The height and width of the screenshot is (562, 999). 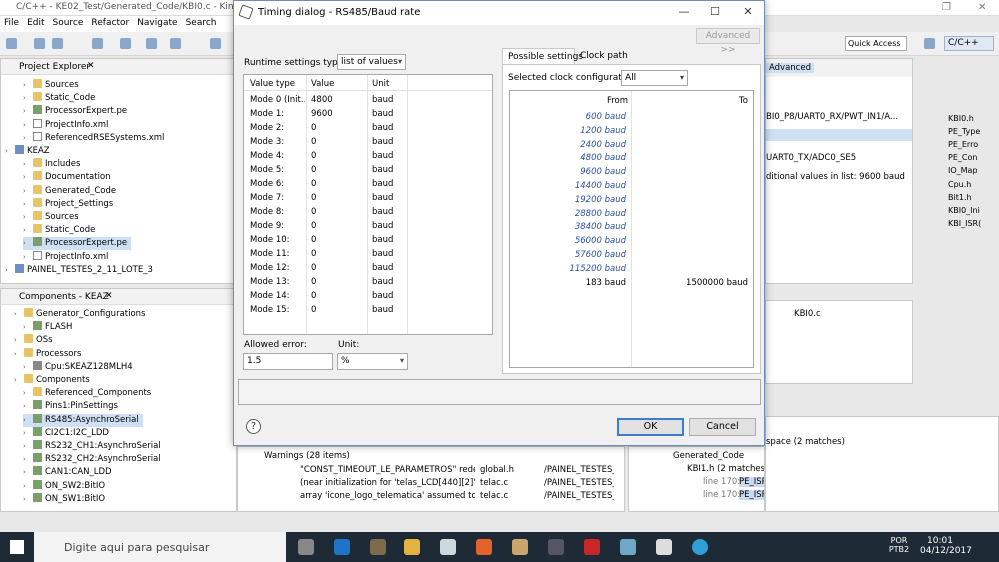 I want to click on outline-item: PE_Con, so click(x=962, y=157).